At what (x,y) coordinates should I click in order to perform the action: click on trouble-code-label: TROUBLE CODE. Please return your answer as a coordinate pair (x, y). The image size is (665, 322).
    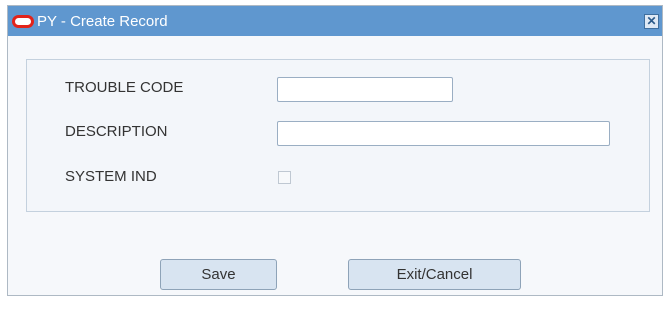
    Looking at the image, I should click on (124, 87).